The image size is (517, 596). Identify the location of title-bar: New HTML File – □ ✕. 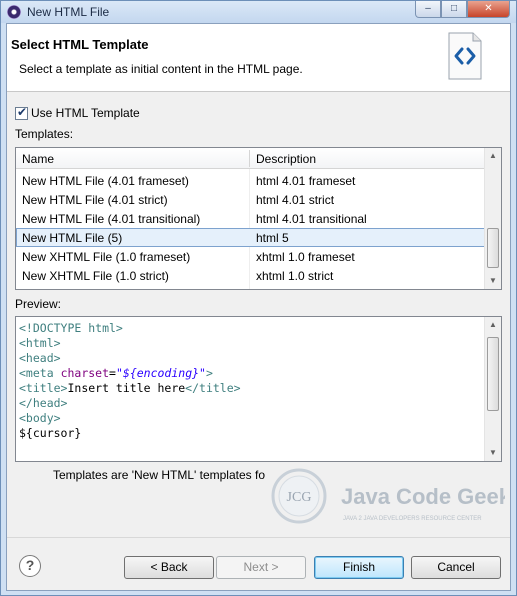
(258, 12).